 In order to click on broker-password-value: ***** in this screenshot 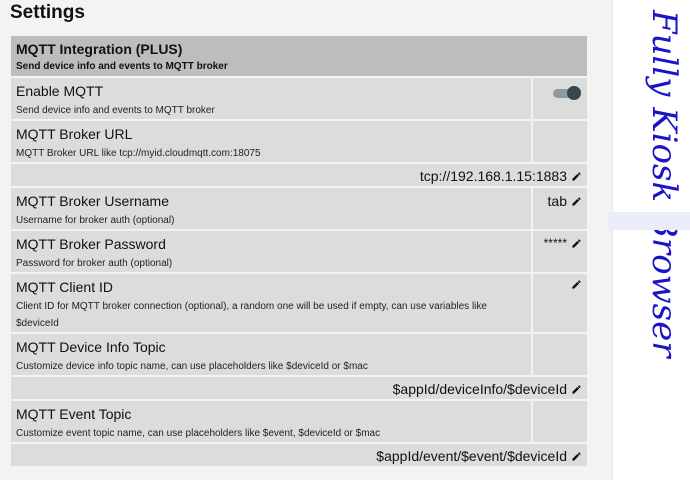, I will do `click(555, 243)`.